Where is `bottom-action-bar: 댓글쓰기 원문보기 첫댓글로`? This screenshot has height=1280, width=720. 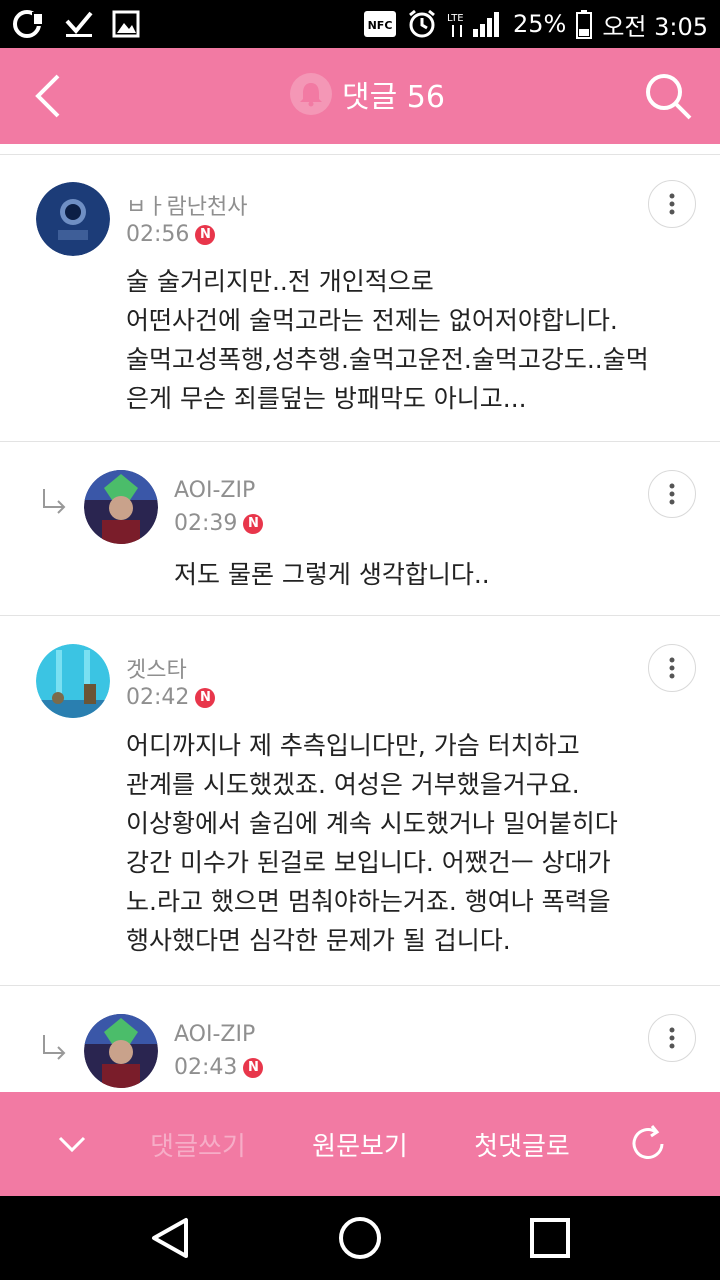
bottom-action-bar: 댓글쓰기 원문보기 첫댓글로 is located at coordinates (360, 1144).